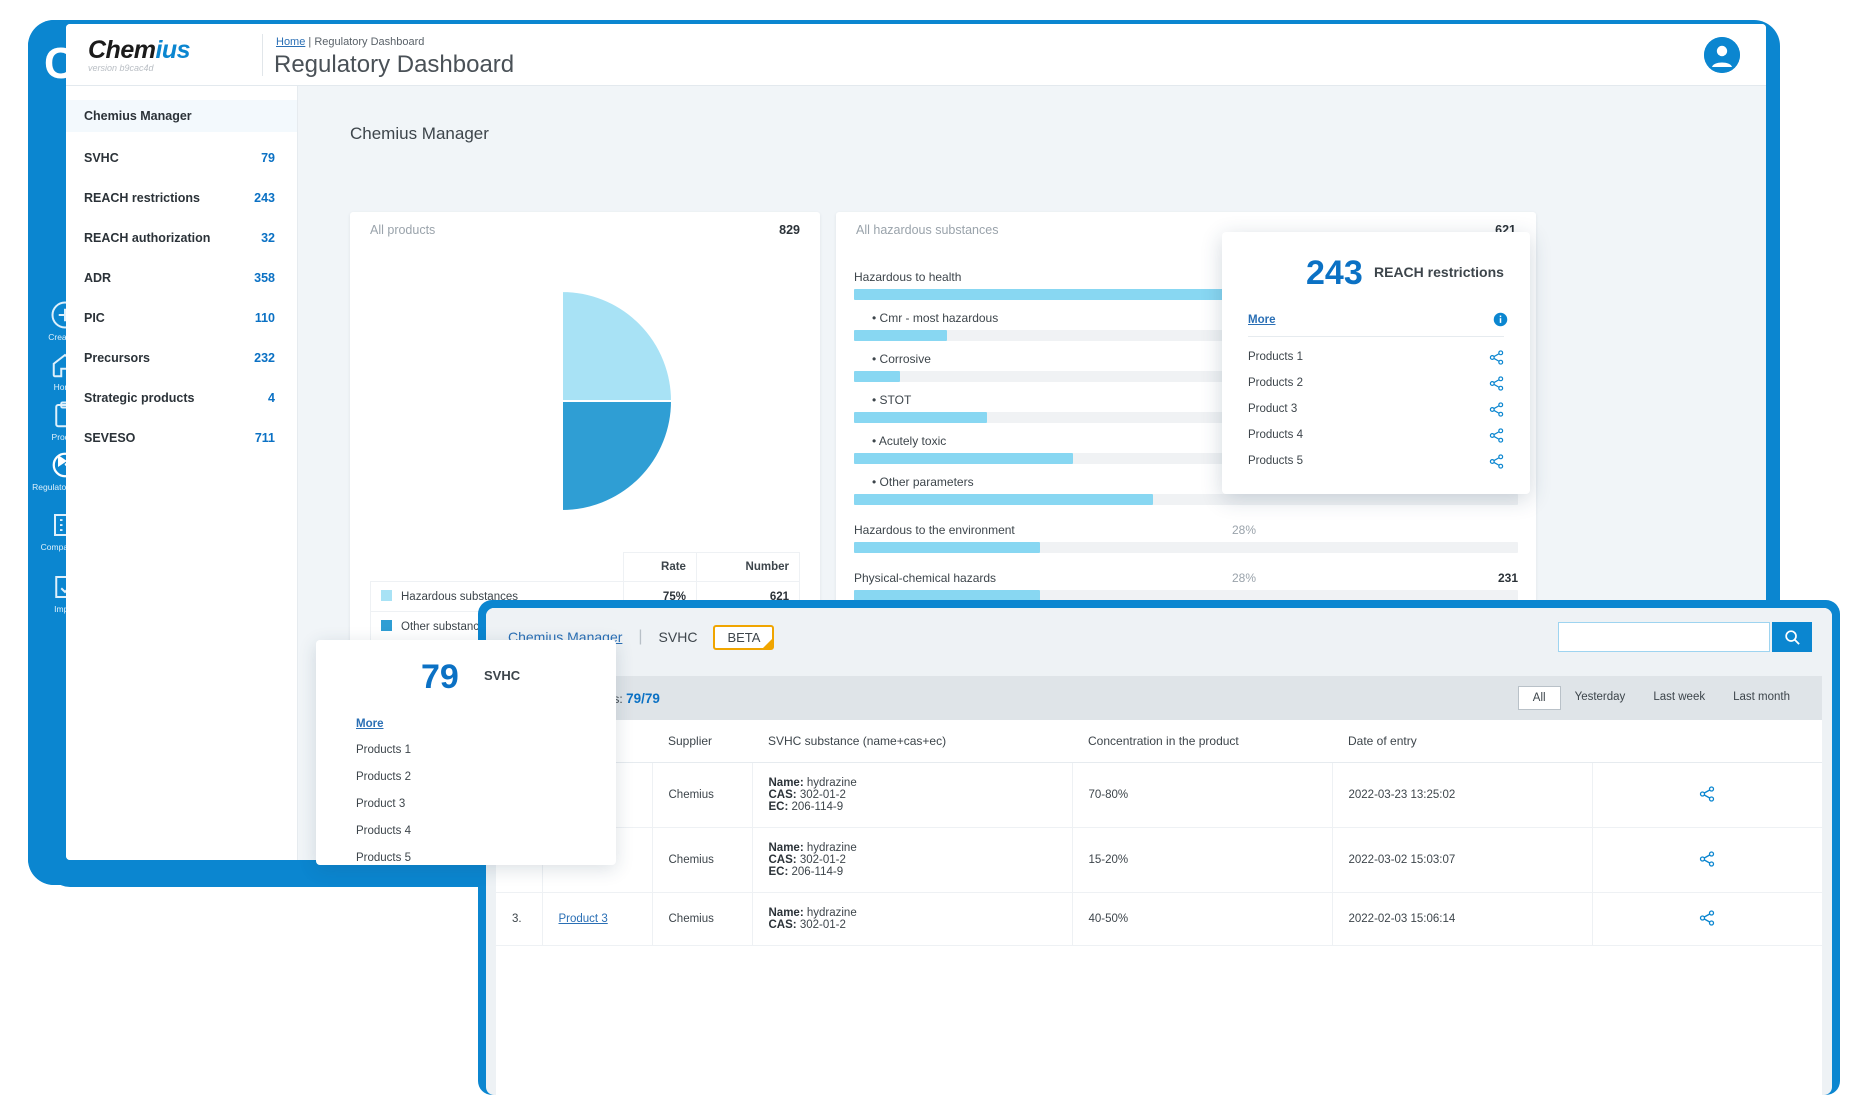 The image size is (1868, 1100). I want to click on sidebar-item-count: 110, so click(264, 318).